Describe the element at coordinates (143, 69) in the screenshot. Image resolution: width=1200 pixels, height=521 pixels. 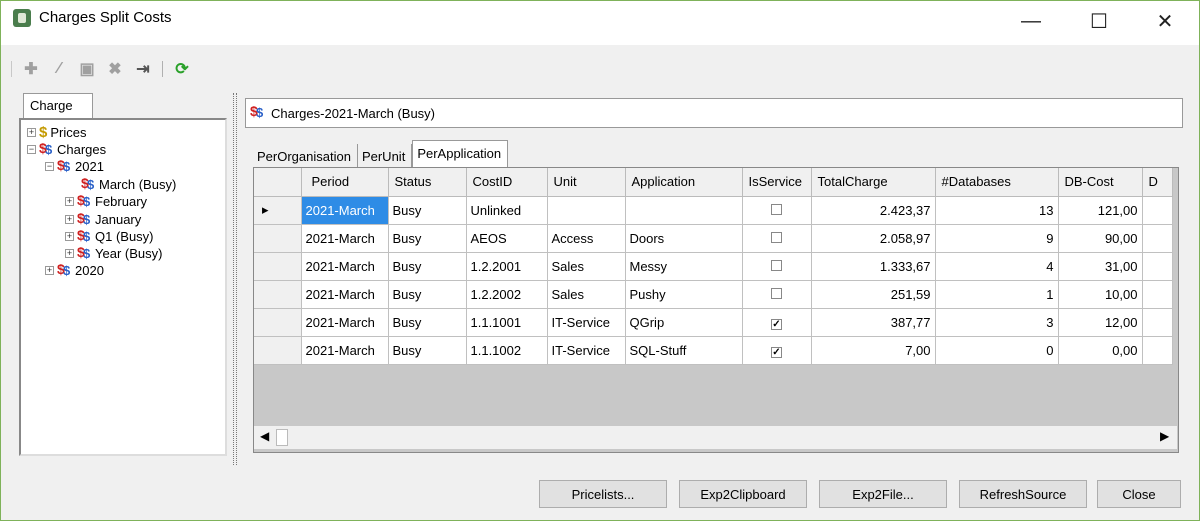
I see `export-icon: ⇥` at that location.